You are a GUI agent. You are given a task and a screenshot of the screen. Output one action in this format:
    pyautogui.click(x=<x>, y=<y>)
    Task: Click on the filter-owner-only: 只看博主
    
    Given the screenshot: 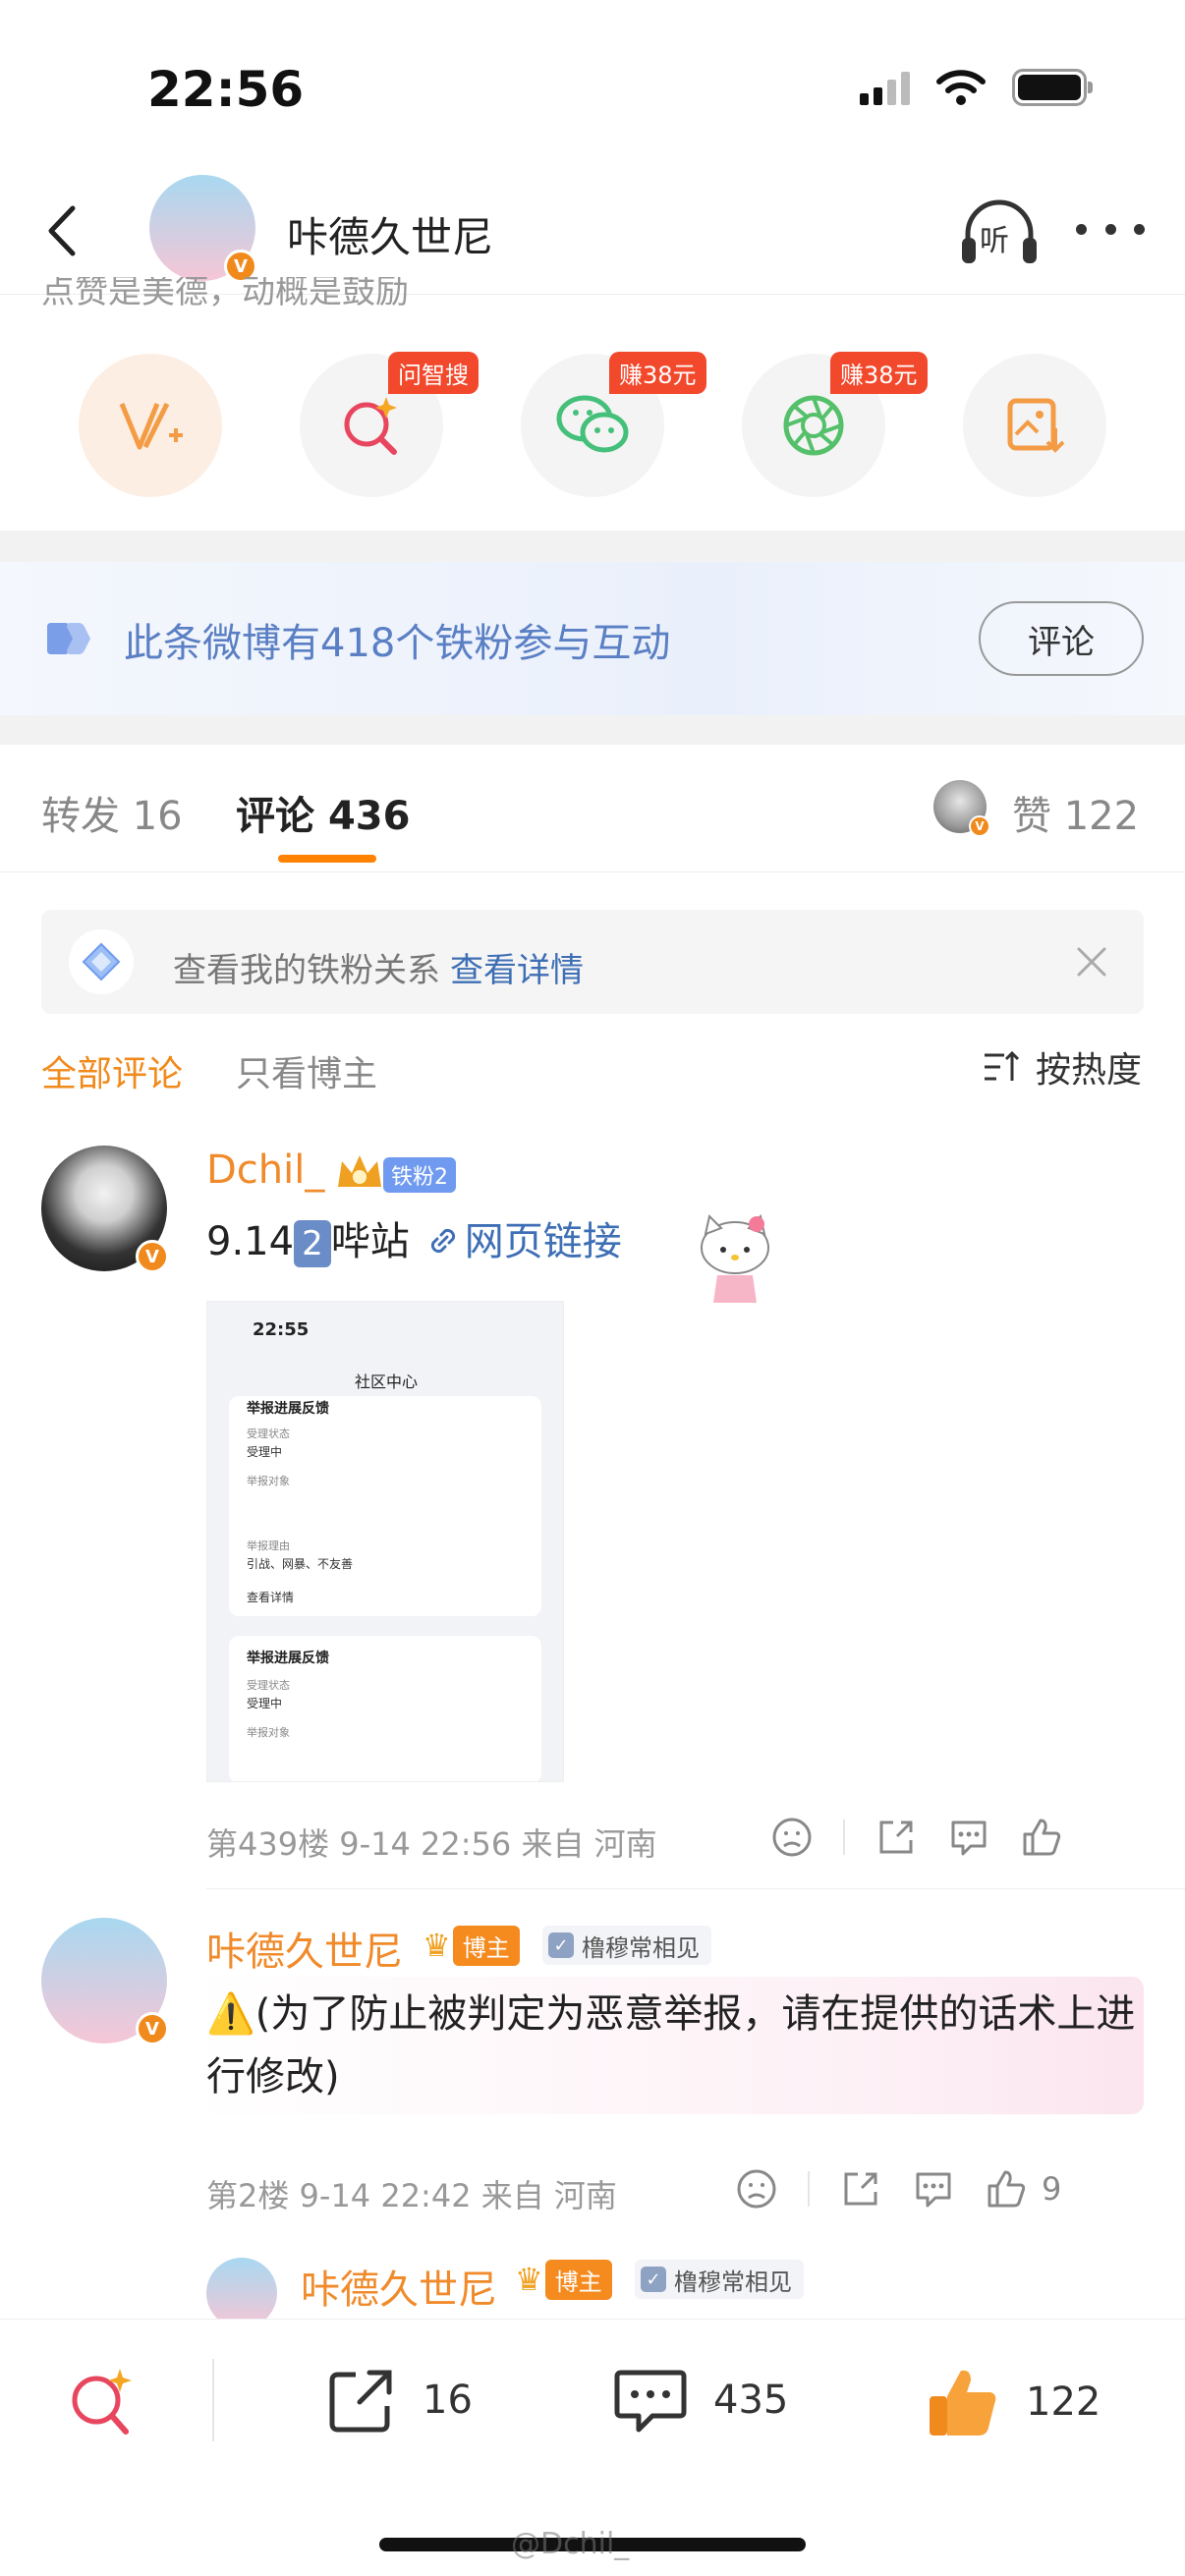 What is the action you would take?
    pyautogui.click(x=307, y=1070)
    